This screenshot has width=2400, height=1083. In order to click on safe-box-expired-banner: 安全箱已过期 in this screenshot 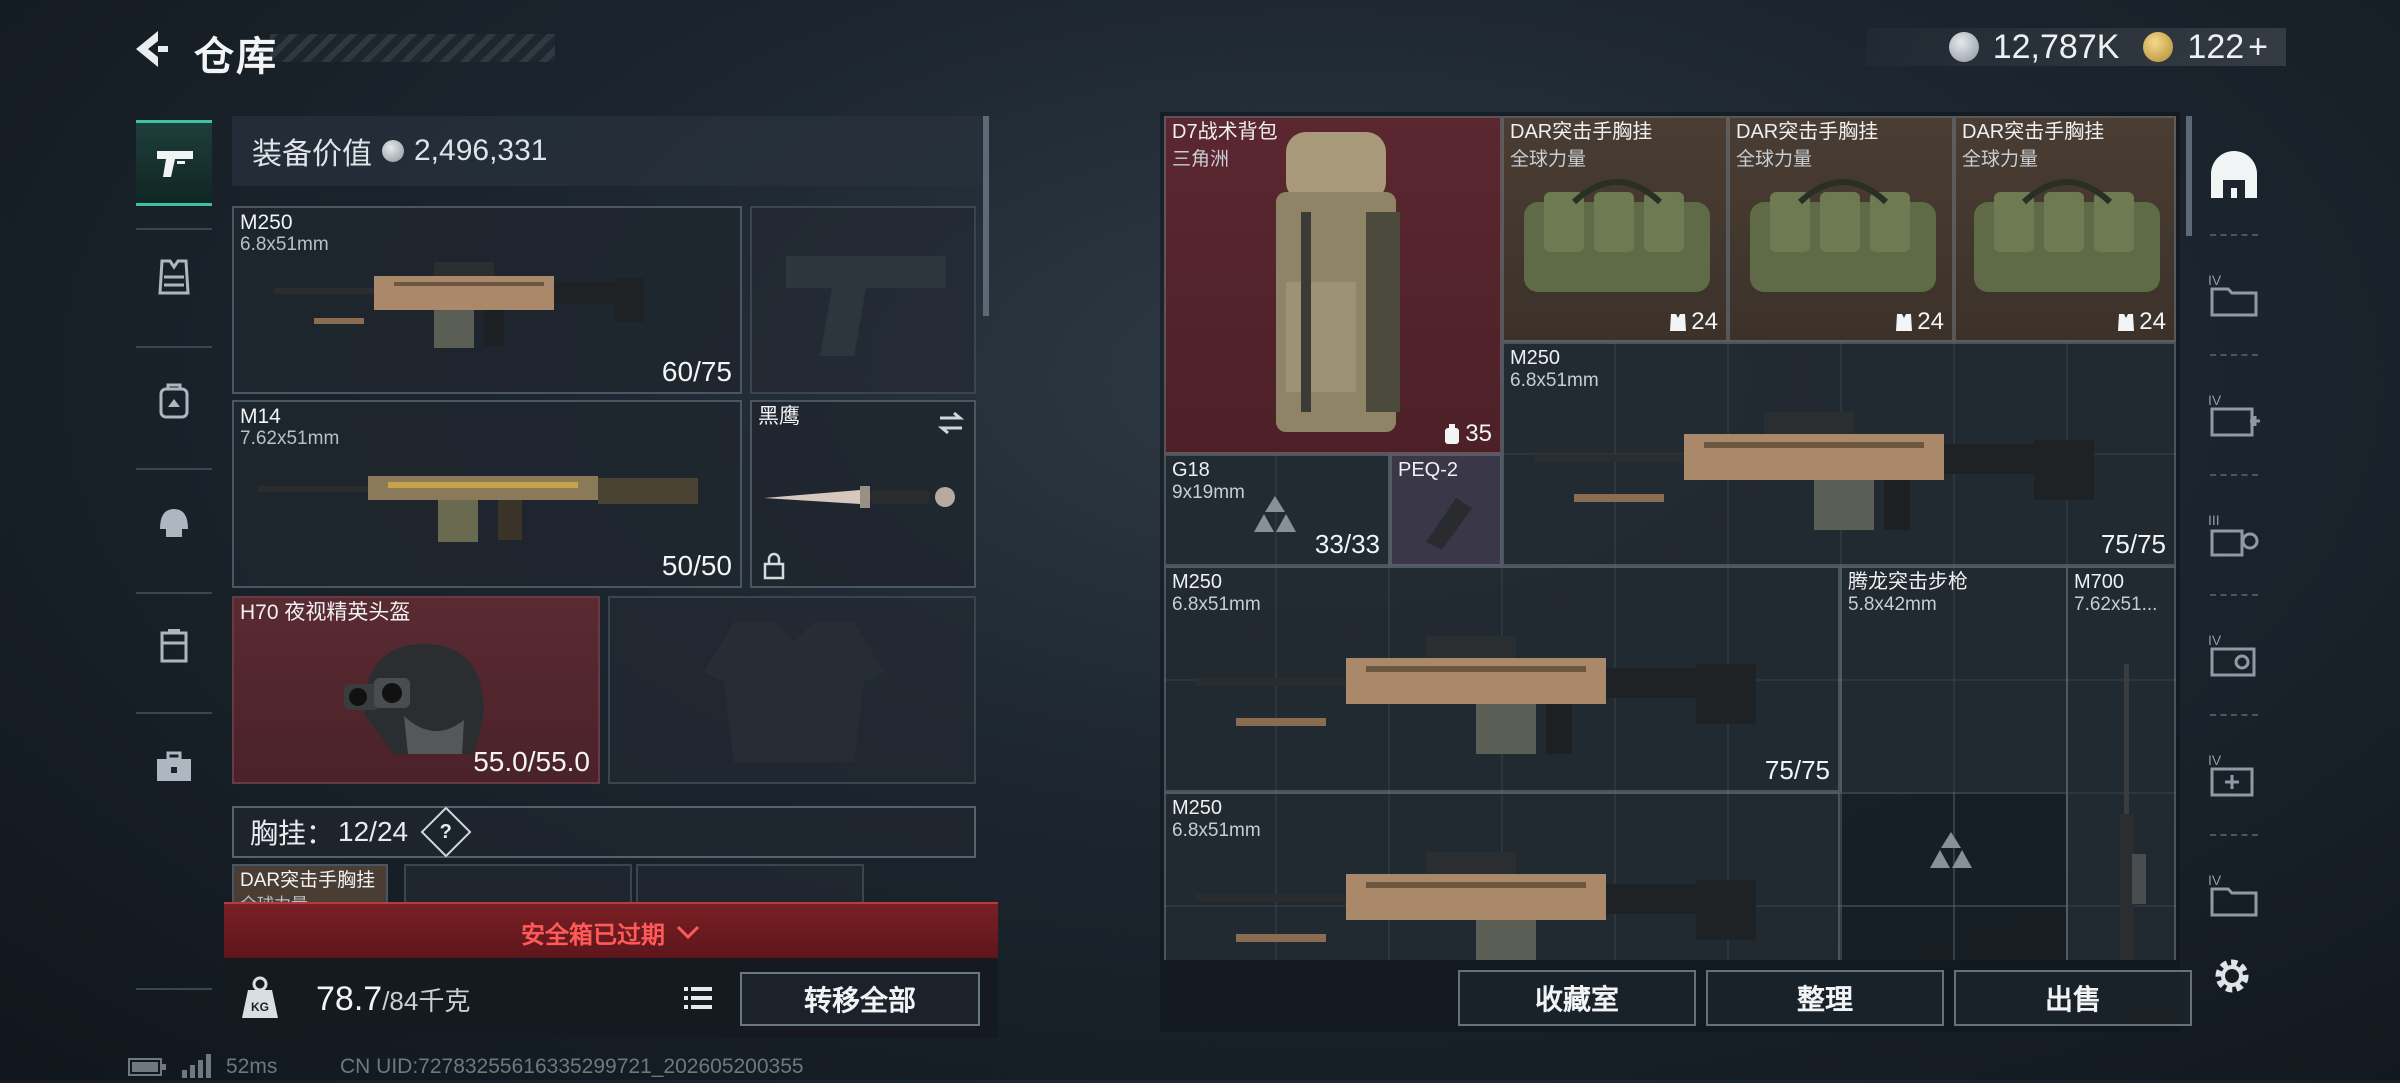, I will do `click(611, 931)`.